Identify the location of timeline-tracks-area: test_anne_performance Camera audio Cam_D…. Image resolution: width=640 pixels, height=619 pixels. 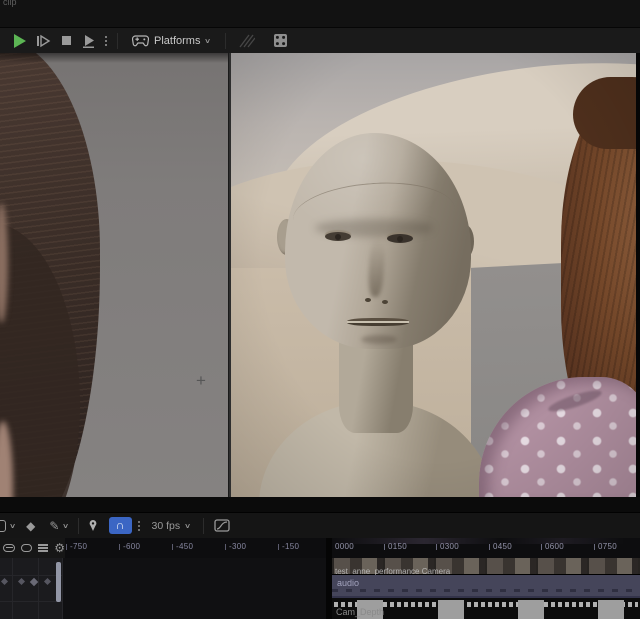
(486, 588).